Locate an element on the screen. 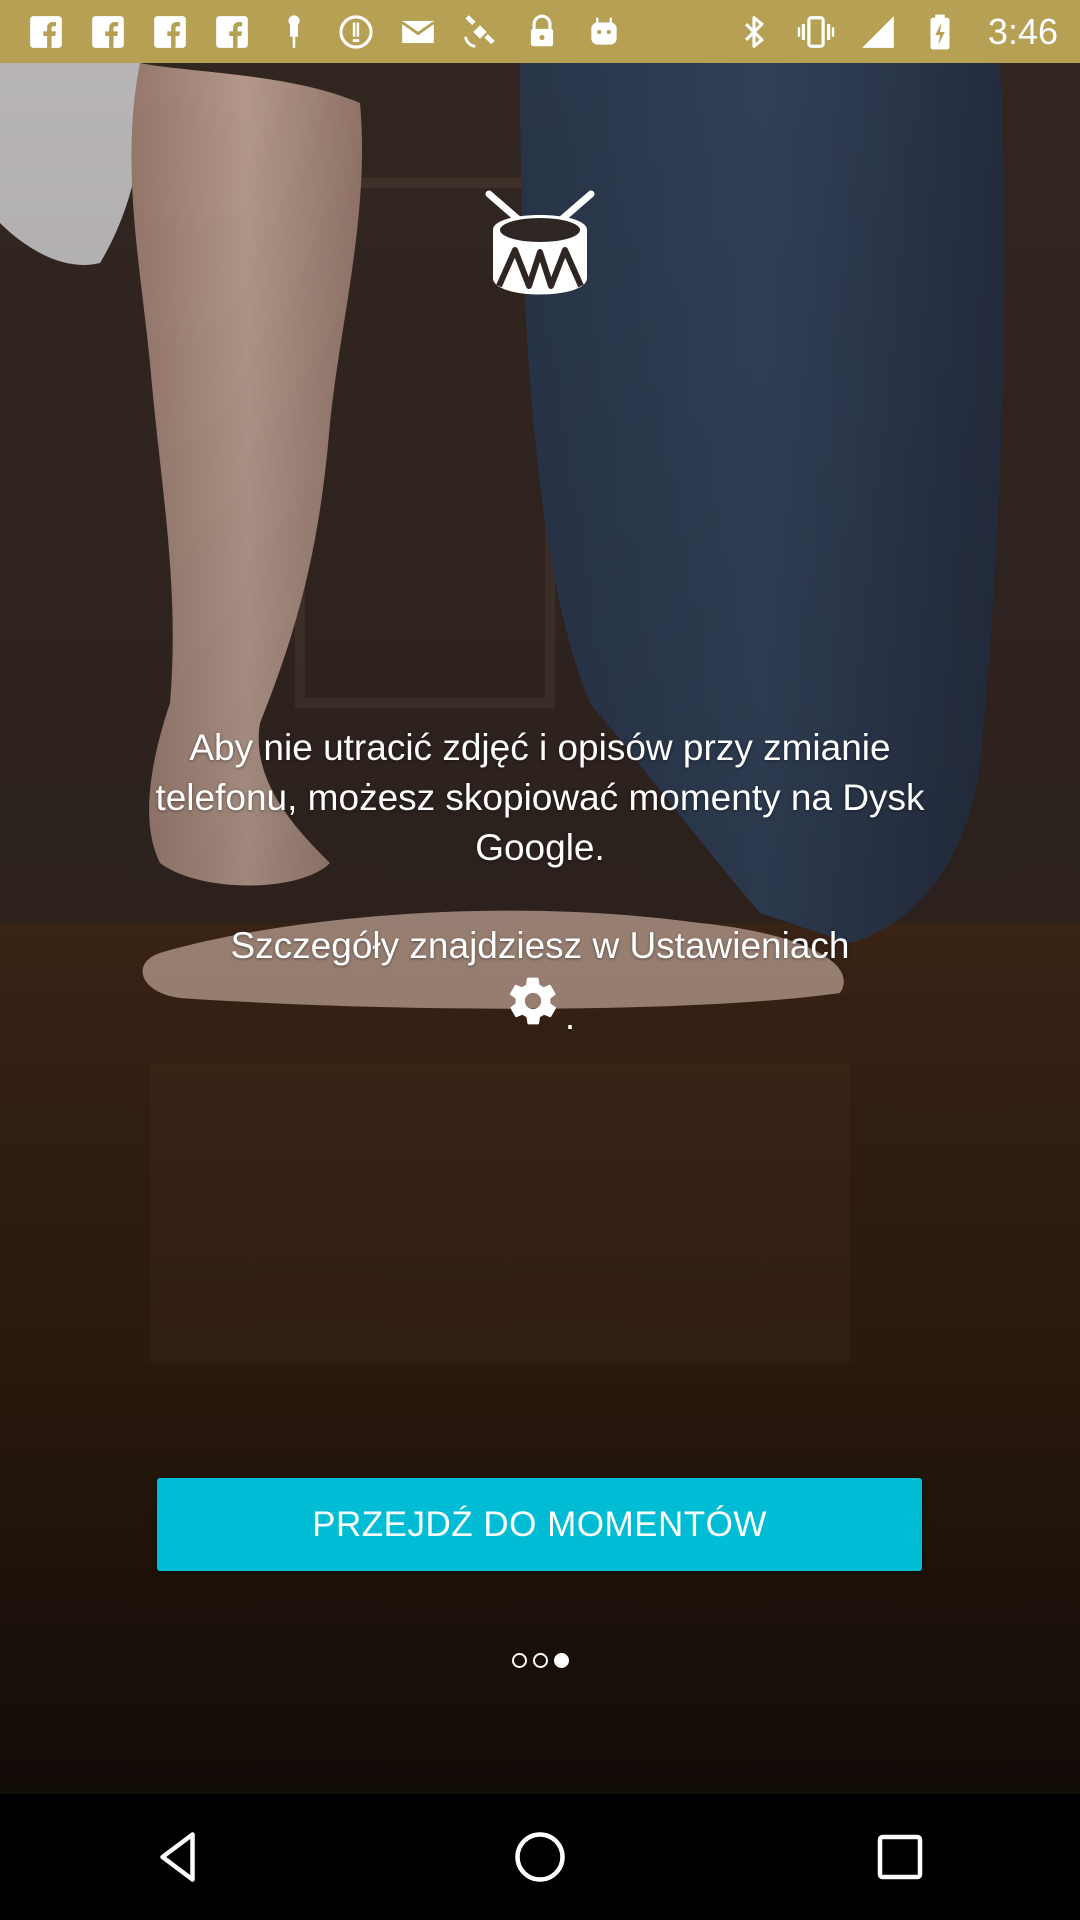  back-button is located at coordinates (180, 1857).